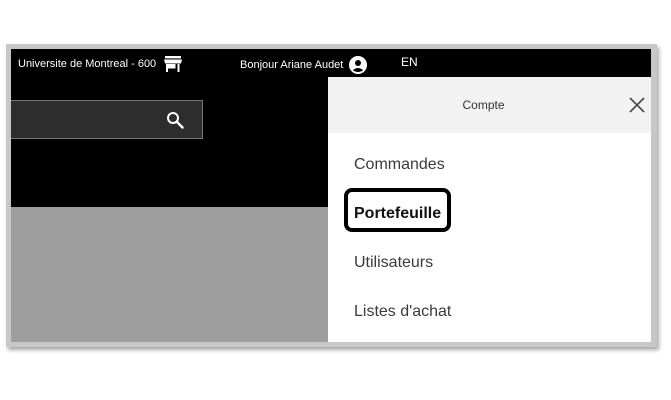 This screenshot has width=671, height=400. Describe the element at coordinates (87, 64) in the screenshot. I see `store-label: Universite de Montreal - 600` at that location.